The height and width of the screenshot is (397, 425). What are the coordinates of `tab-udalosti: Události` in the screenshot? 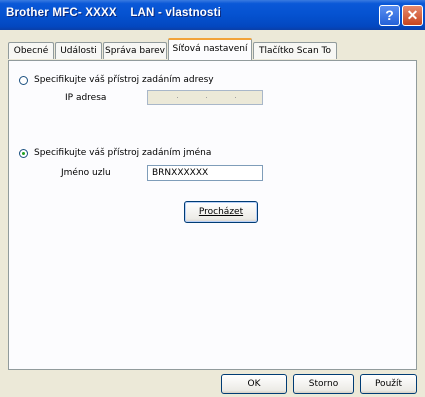 It's located at (78, 50).